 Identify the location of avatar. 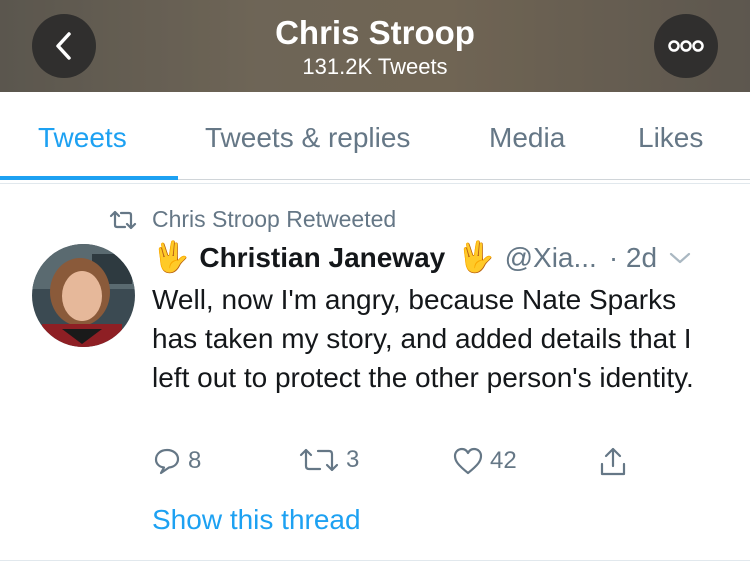
(83, 295).